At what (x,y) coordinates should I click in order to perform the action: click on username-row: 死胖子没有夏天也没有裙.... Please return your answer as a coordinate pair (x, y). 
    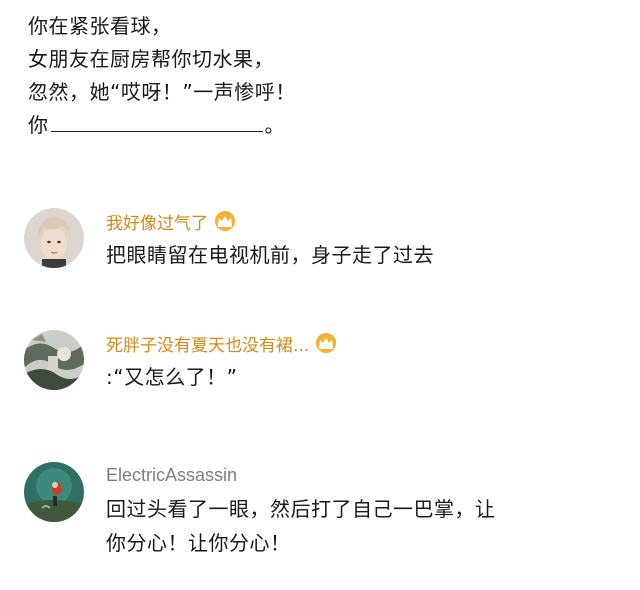
    Looking at the image, I should click on (361, 343).